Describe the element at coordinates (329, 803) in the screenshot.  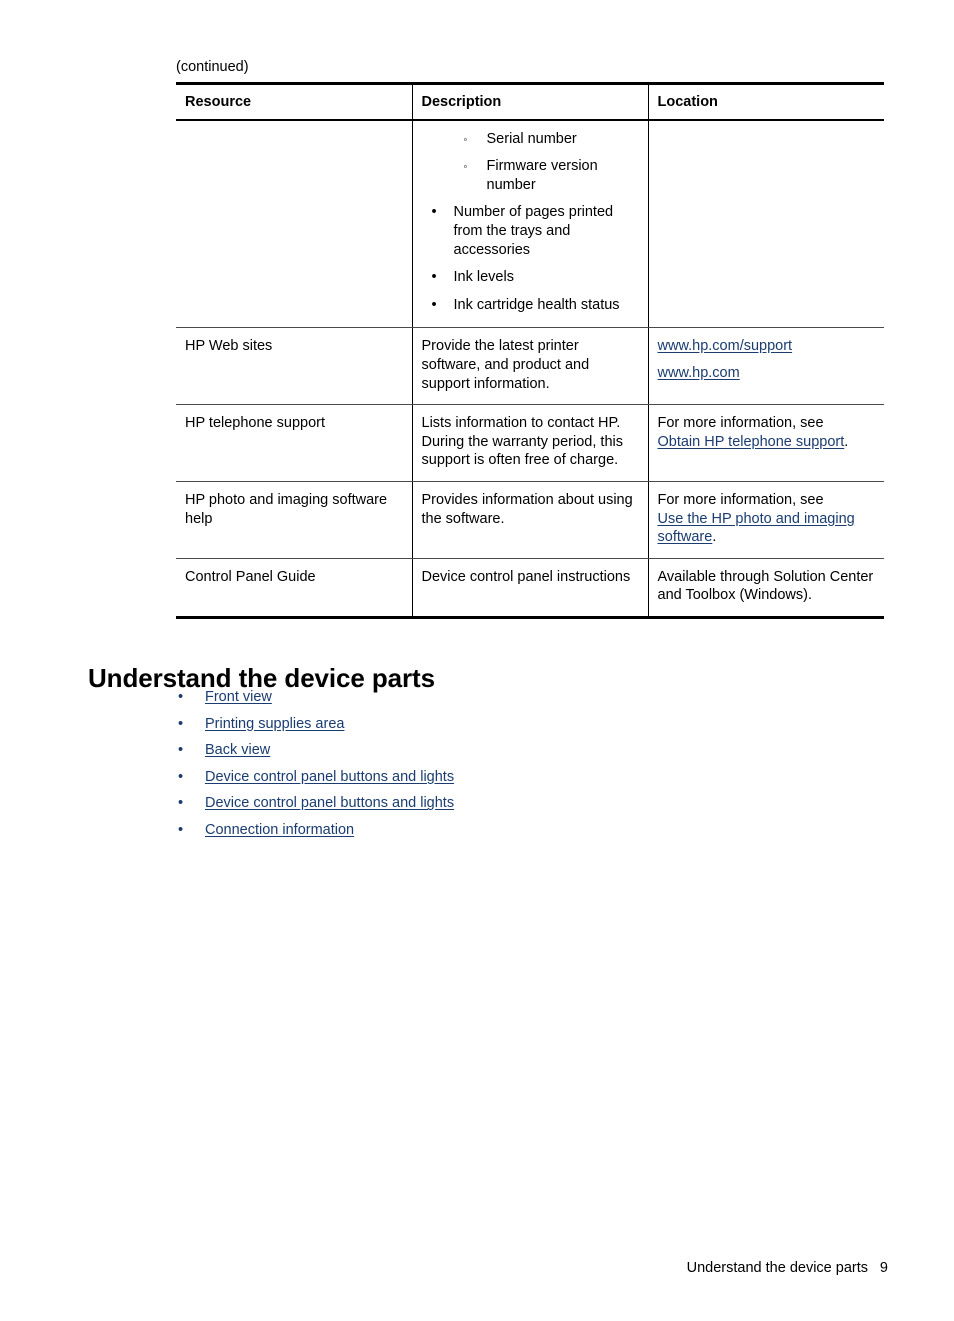
I see `link-device-control-panel-buttons-and-lights-2: Device control panel buttons and lights` at that location.